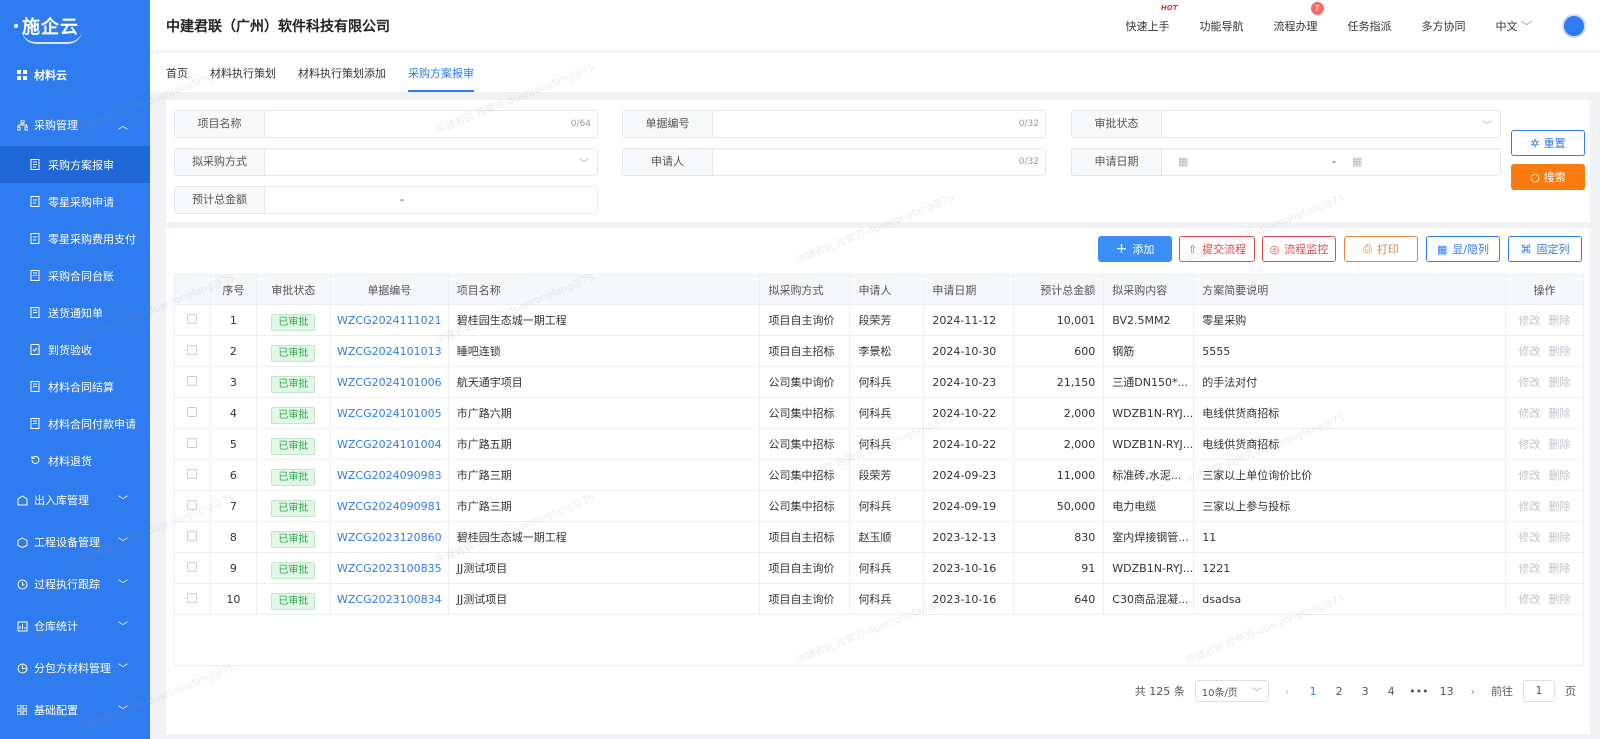 The image size is (1600, 739). What do you see at coordinates (389, 568) in the screenshot?
I see `doc-no-link: WZCG2023100835` at bounding box center [389, 568].